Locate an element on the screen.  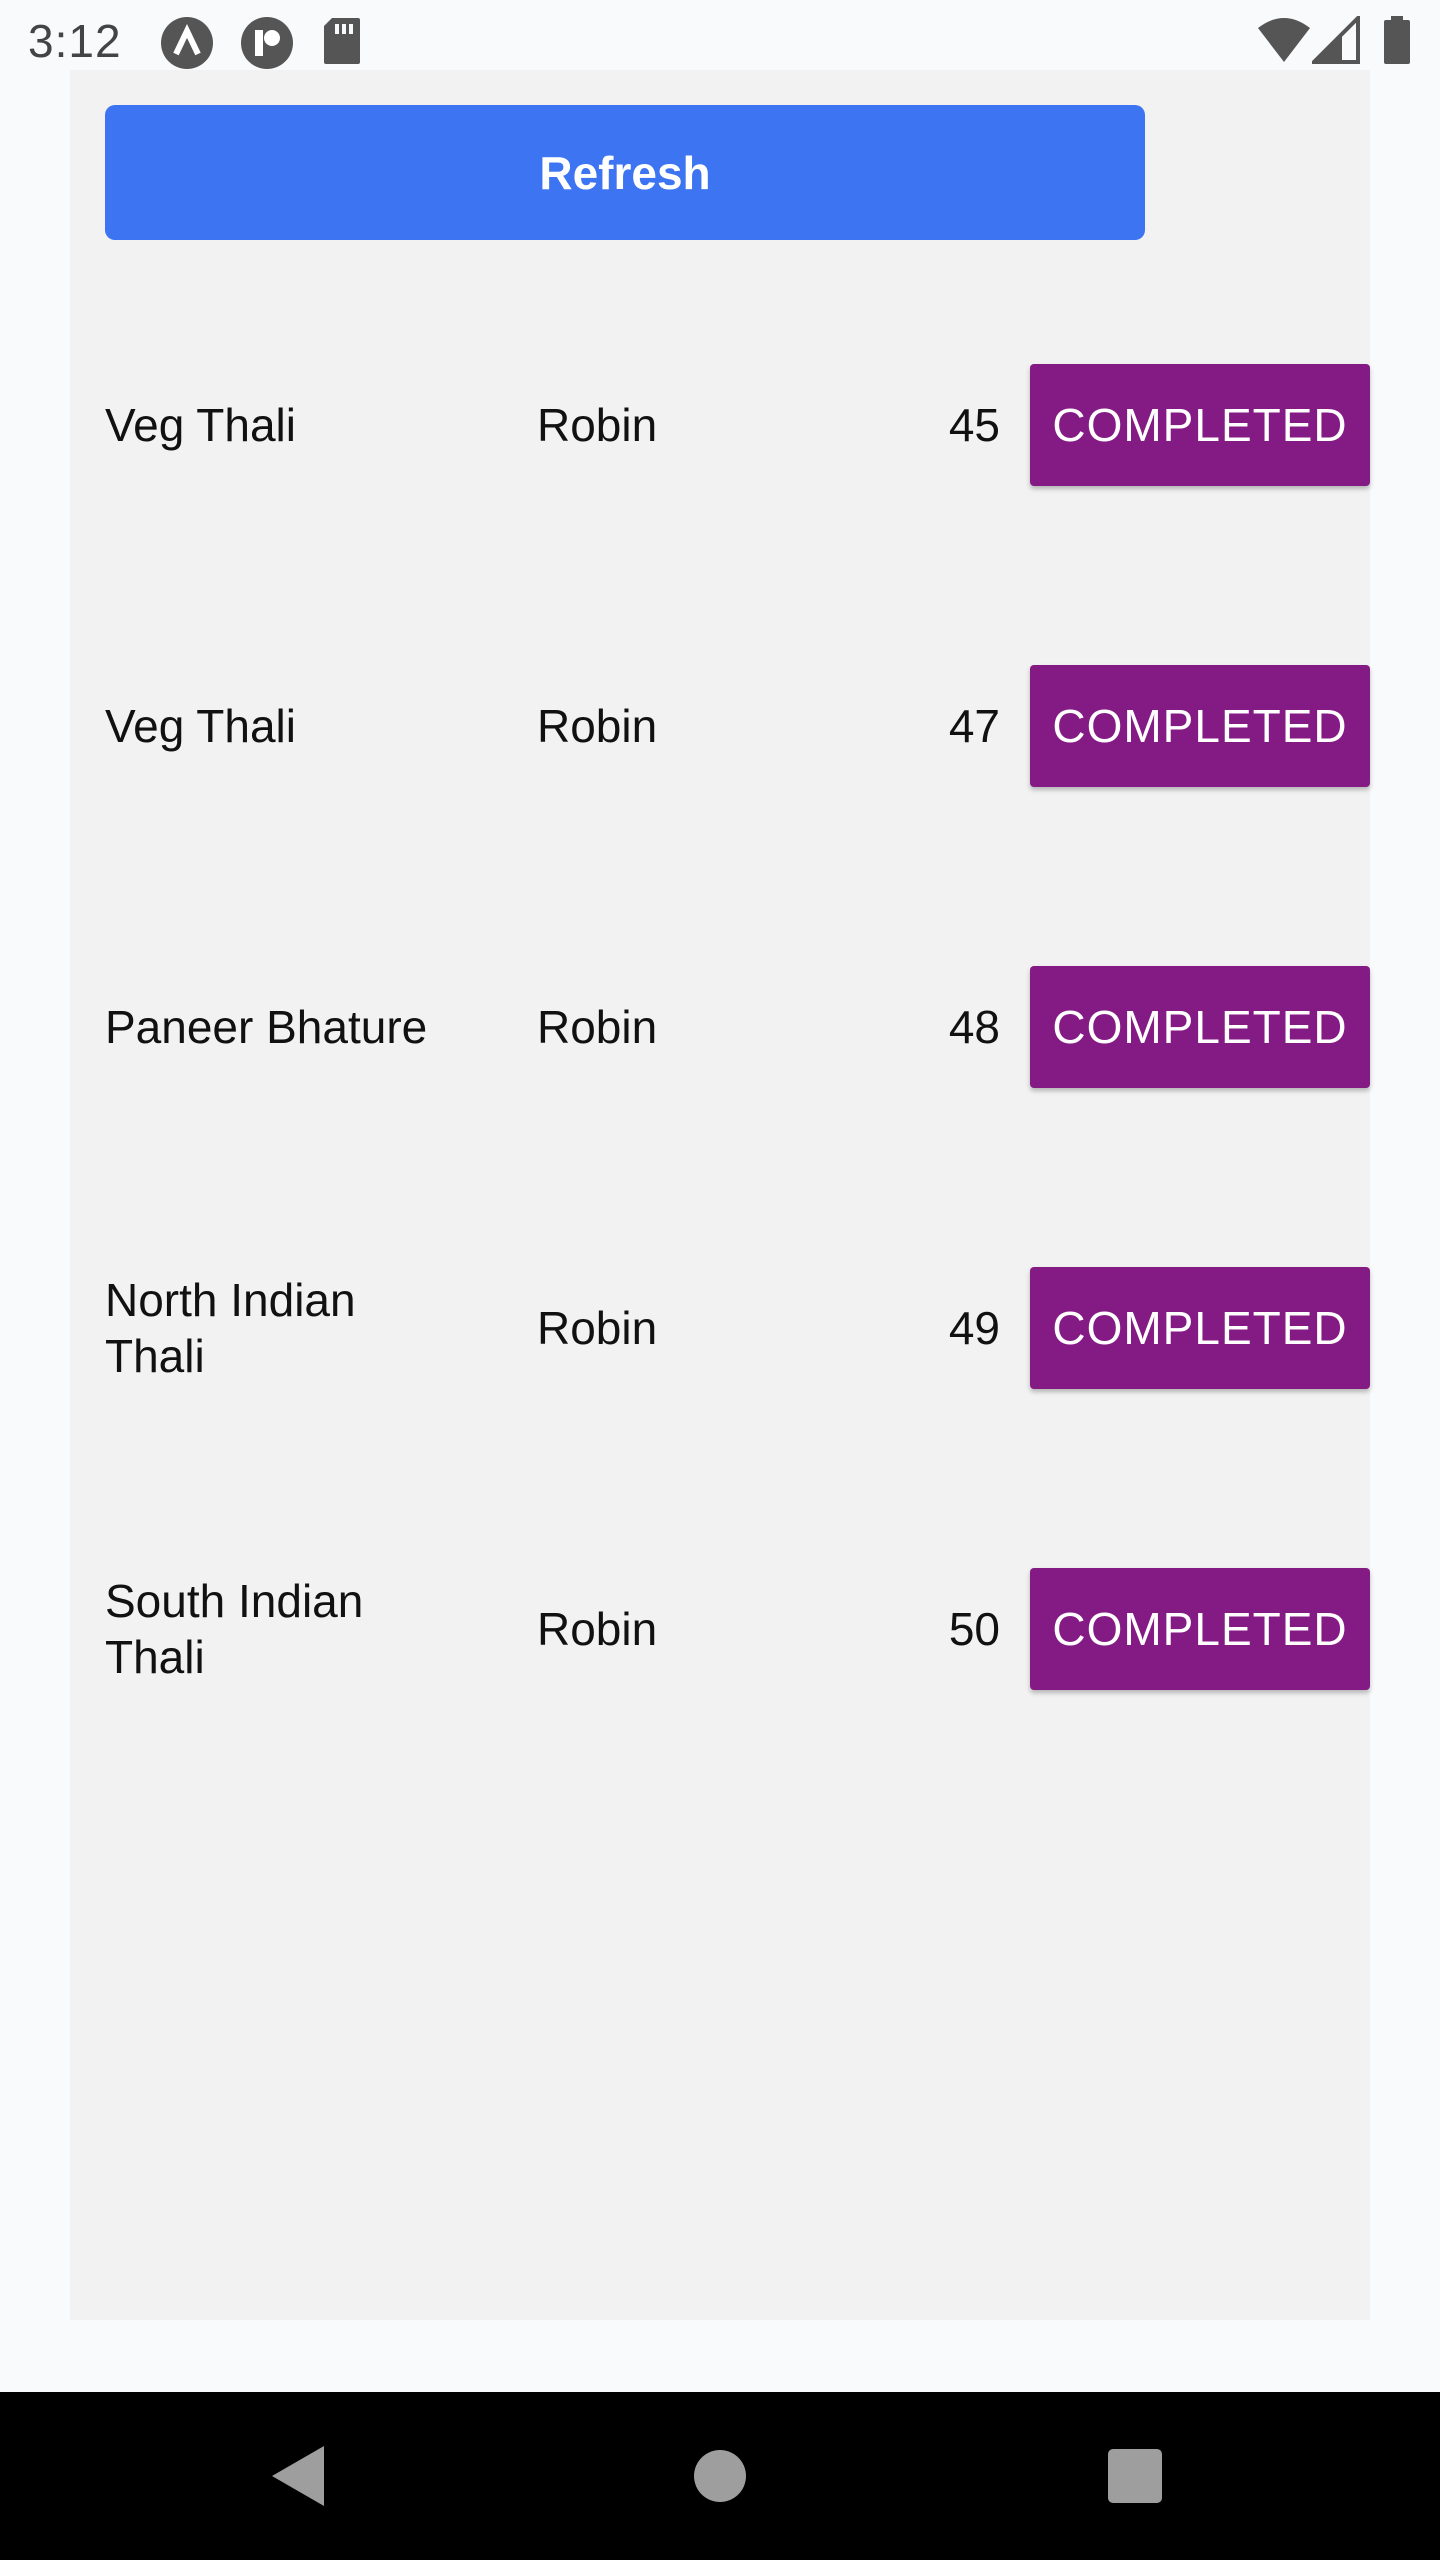
order-dish-name: North Indian Thali is located at coordinates (230, 1328).